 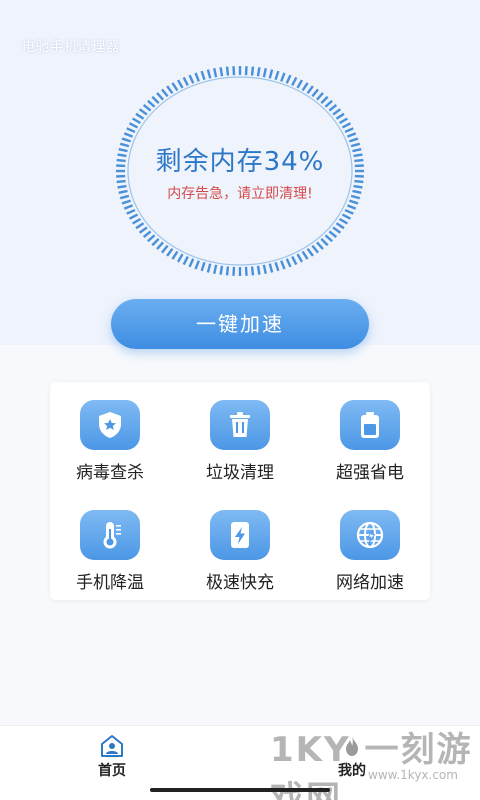 I want to click on tool-network-boost: 网络加速, so click(x=370, y=555).